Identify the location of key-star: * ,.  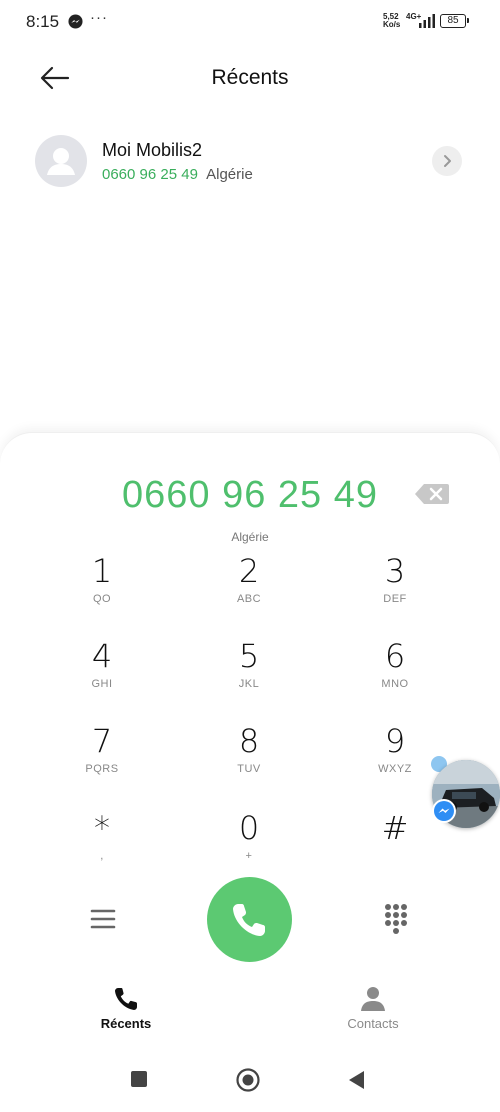
(102, 845).